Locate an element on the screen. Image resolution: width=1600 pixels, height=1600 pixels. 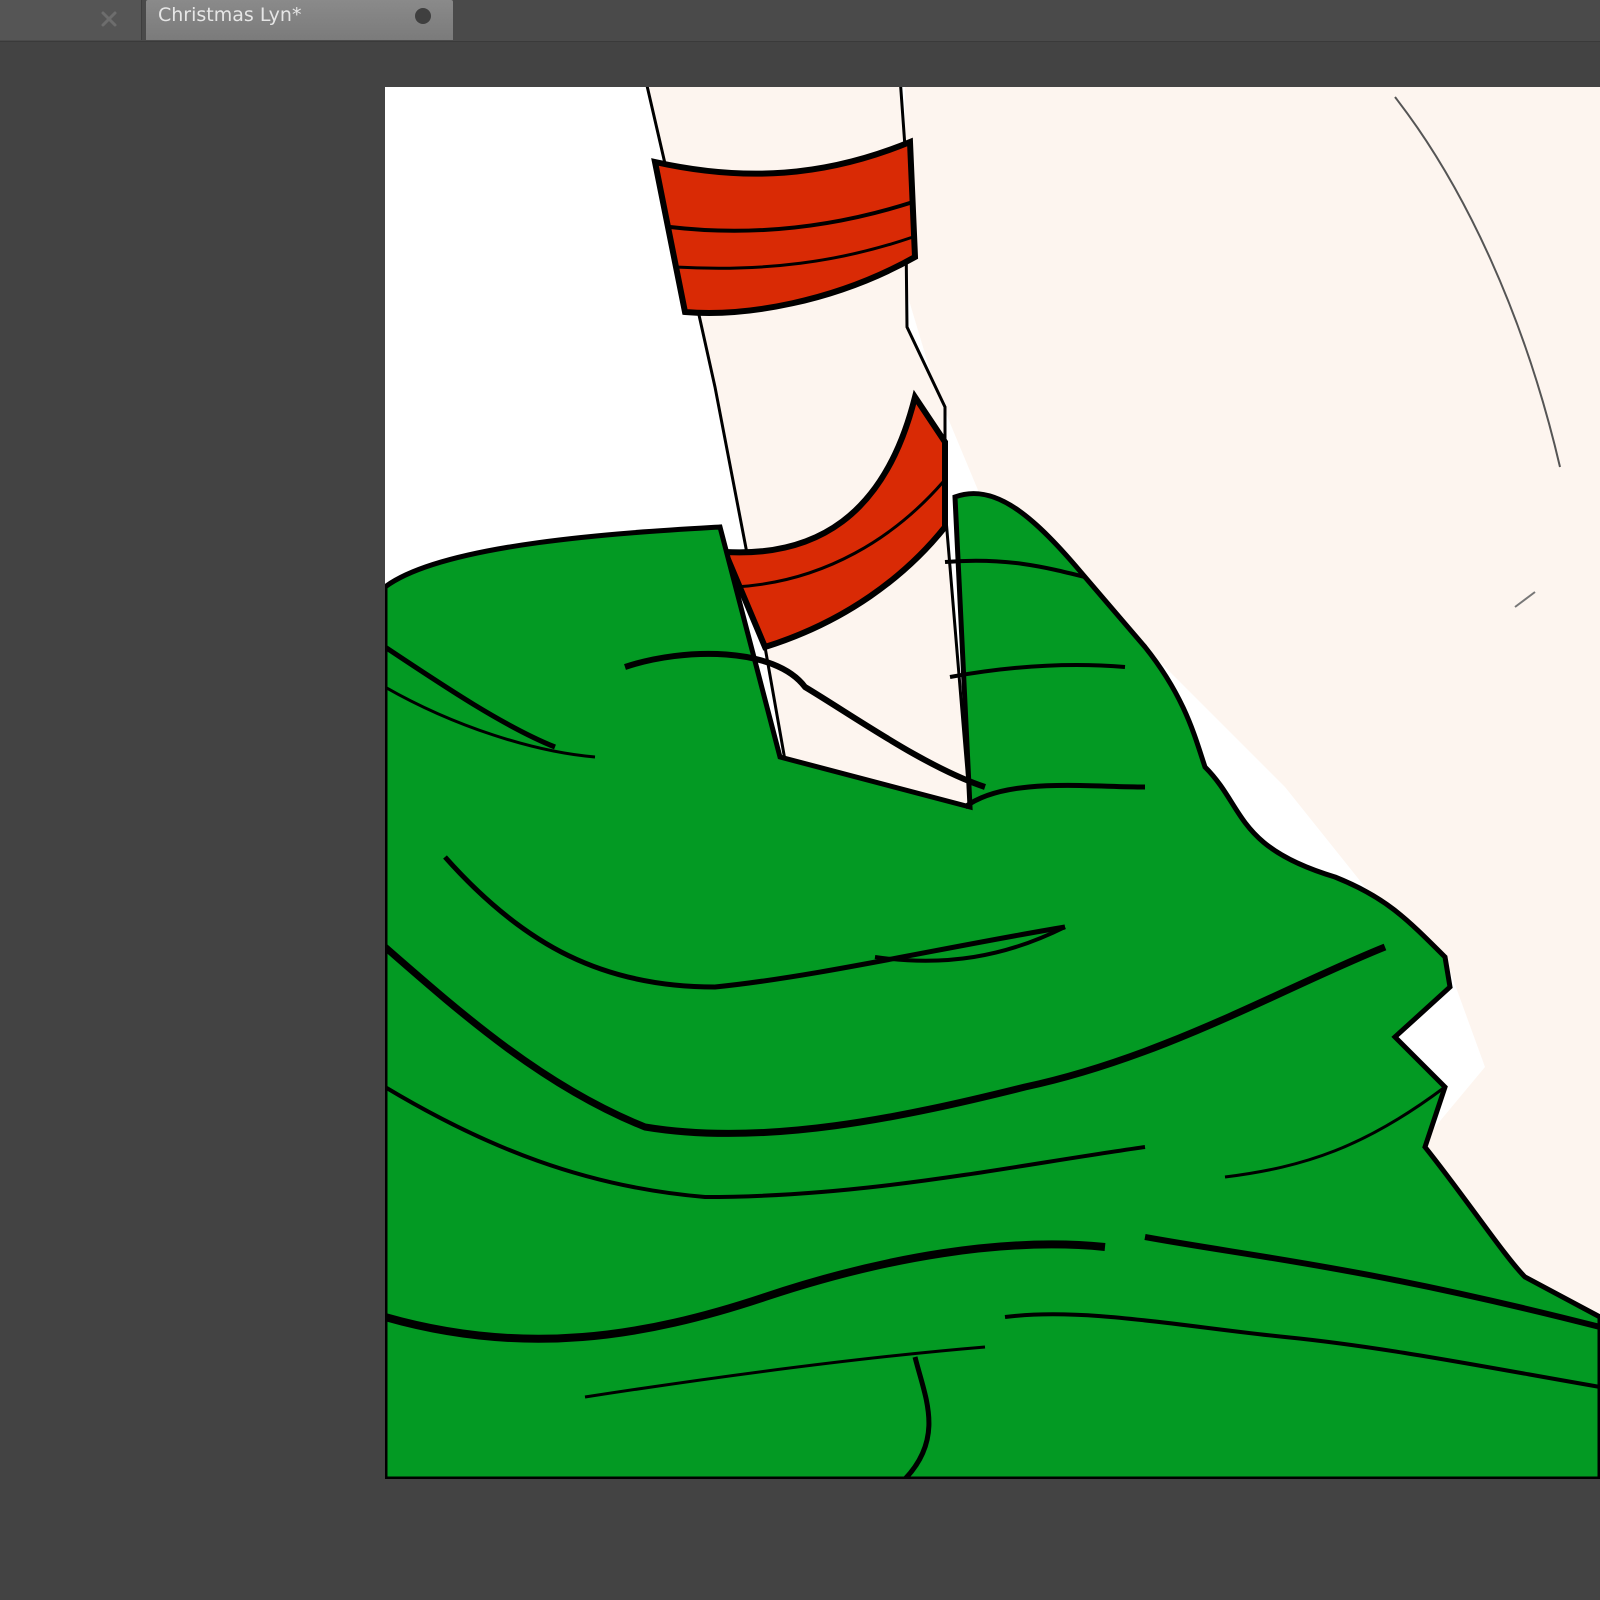
document-tab-title: Christmas Lyn* is located at coordinates (230, 15).